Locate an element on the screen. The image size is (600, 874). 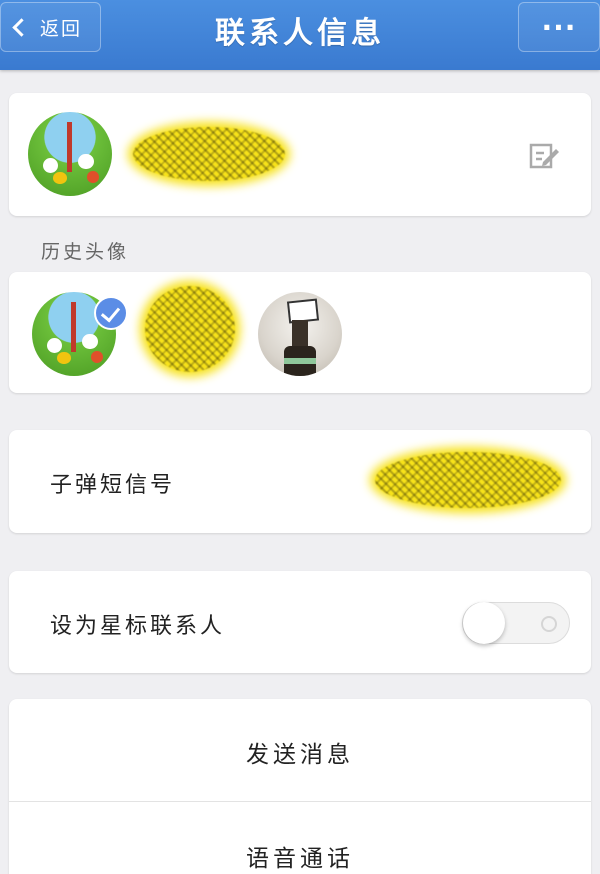
bullet-id-row: 子弹短信号 is located at coordinates (300, 481).